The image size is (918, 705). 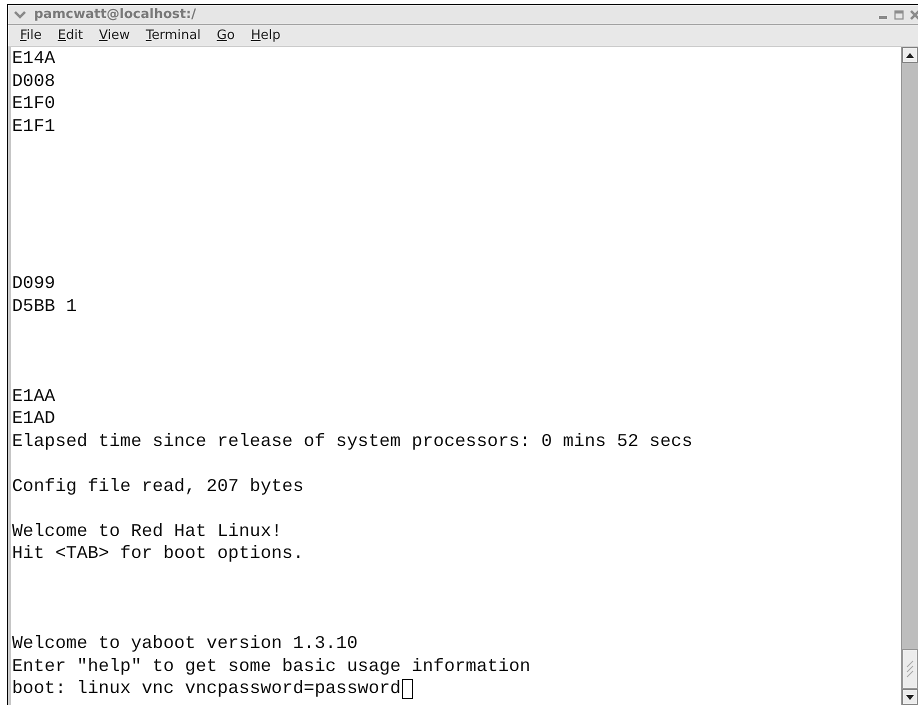 What do you see at coordinates (34, 419) in the screenshot?
I see `terminal-line: E1AD` at bounding box center [34, 419].